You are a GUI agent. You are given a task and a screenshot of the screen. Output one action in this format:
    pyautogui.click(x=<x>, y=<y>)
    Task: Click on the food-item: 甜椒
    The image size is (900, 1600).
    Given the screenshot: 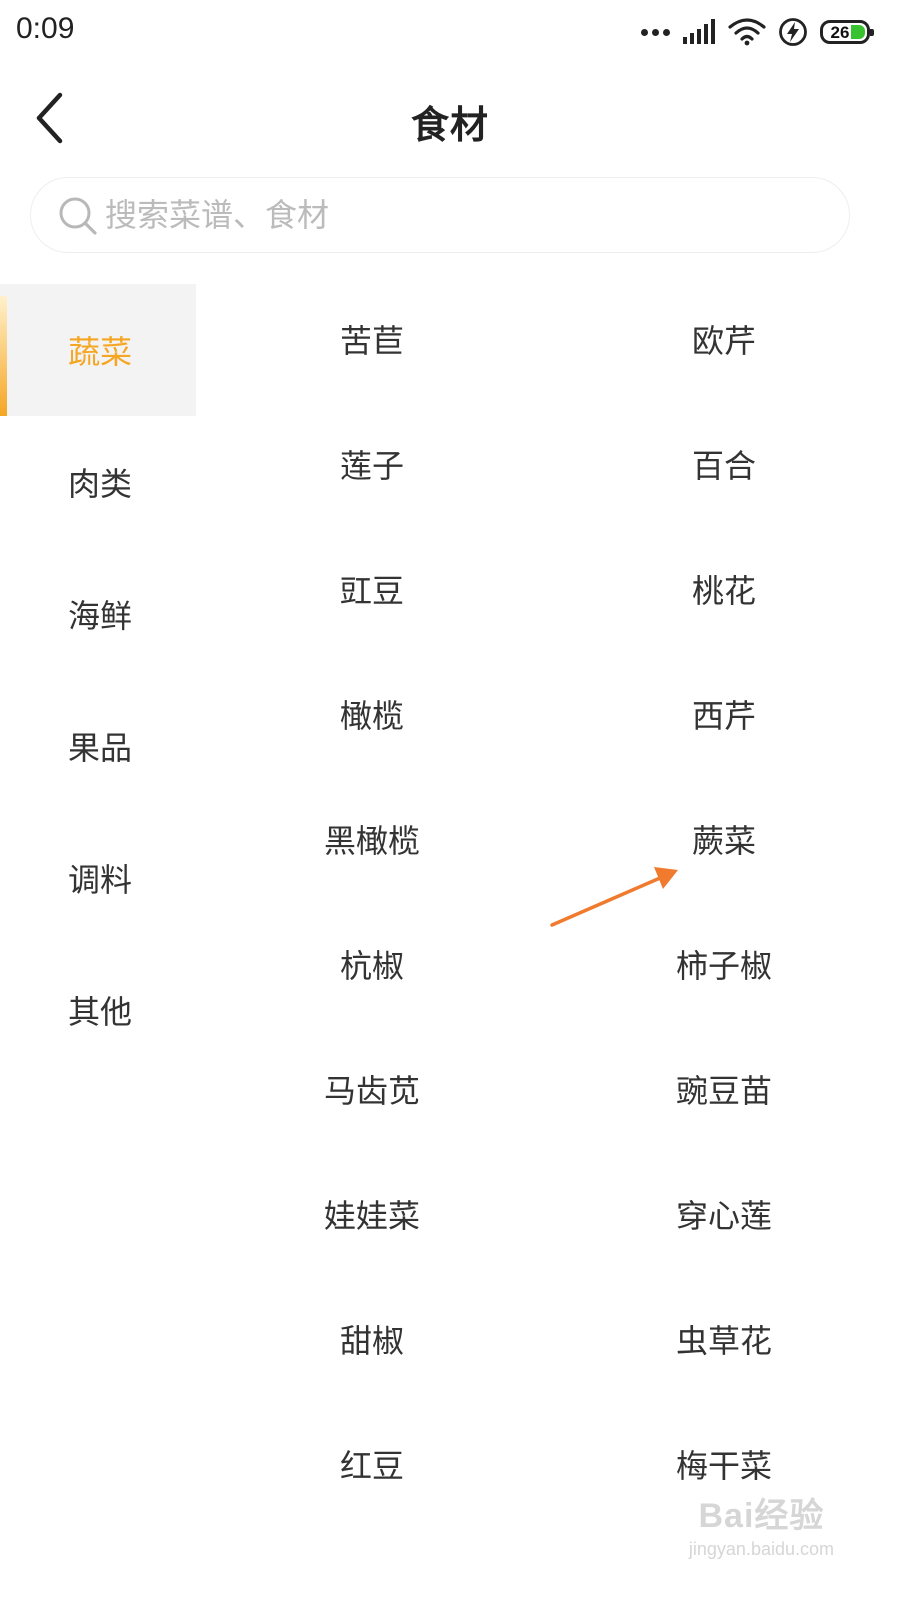 What is the action you would take?
    pyautogui.click(x=372, y=1338)
    